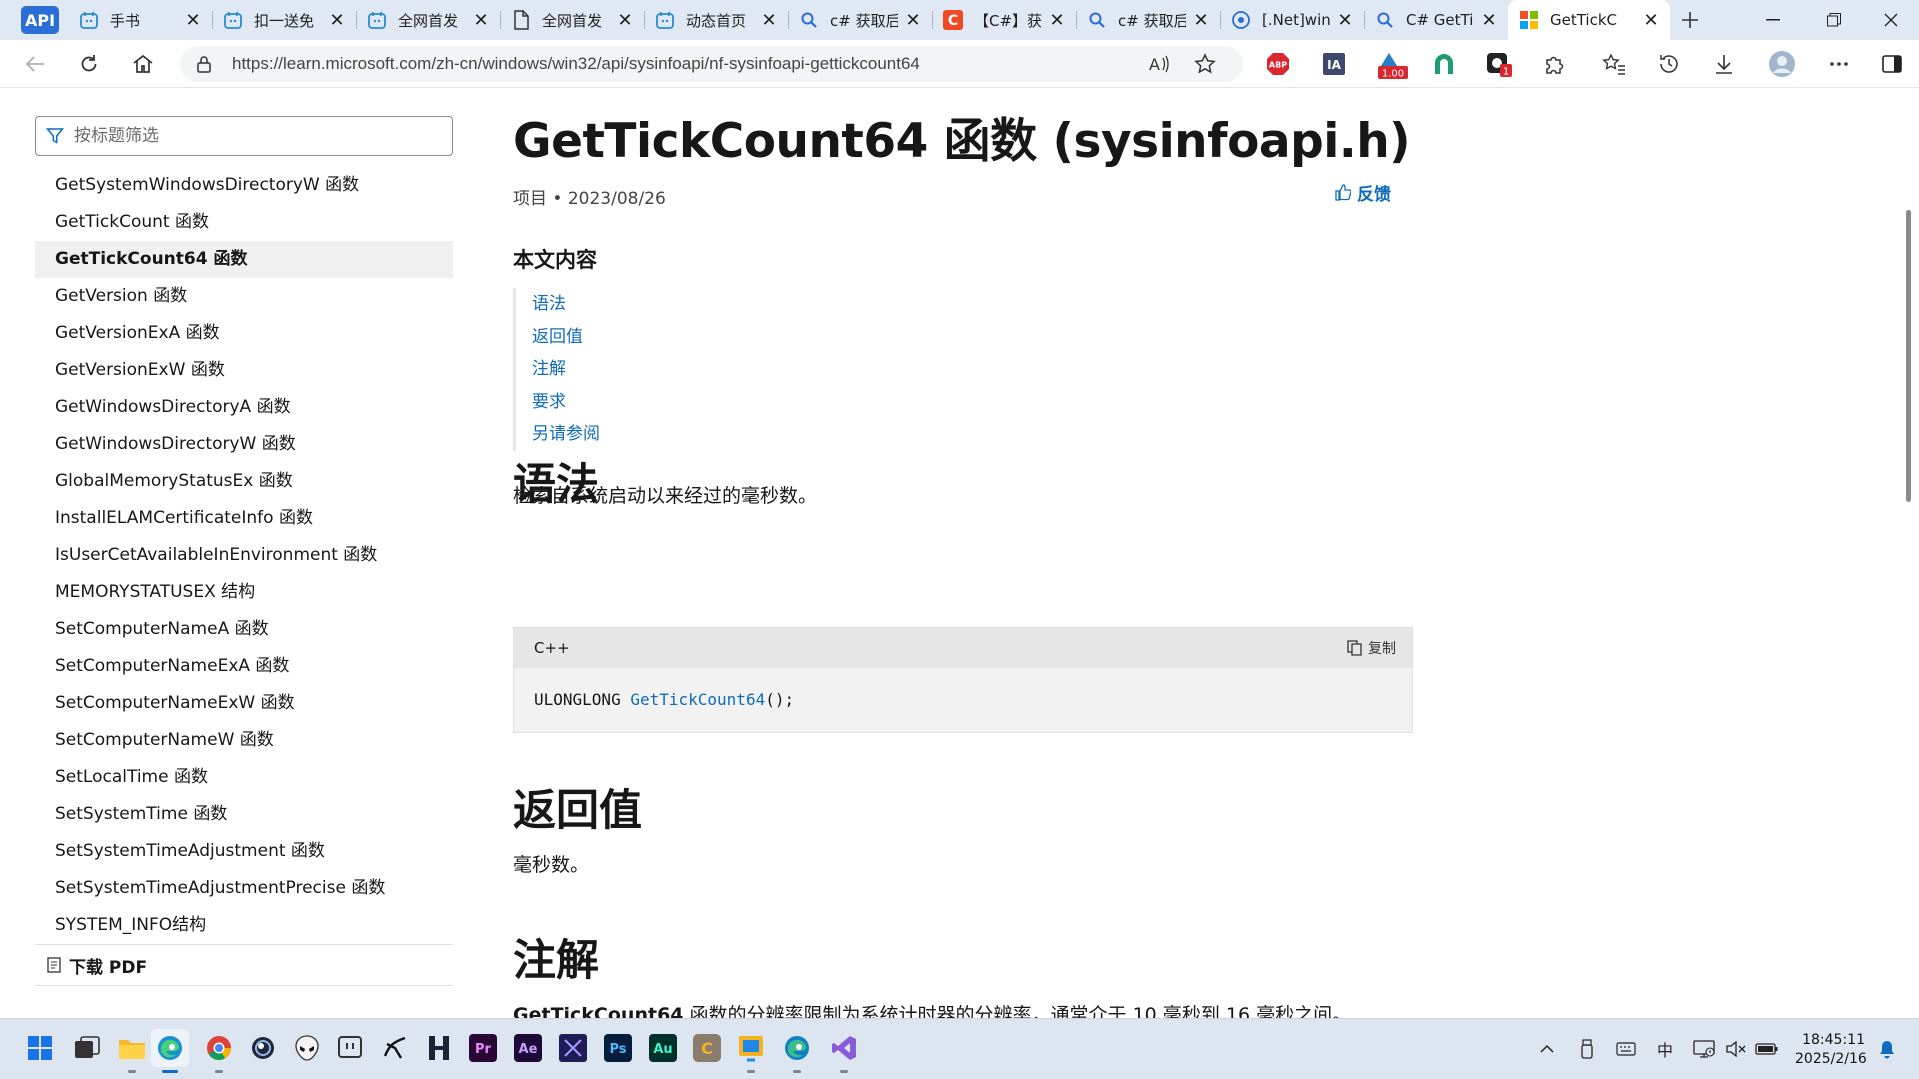 This screenshot has width=1919, height=1079. I want to click on minimize-button, so click(1773, 20).